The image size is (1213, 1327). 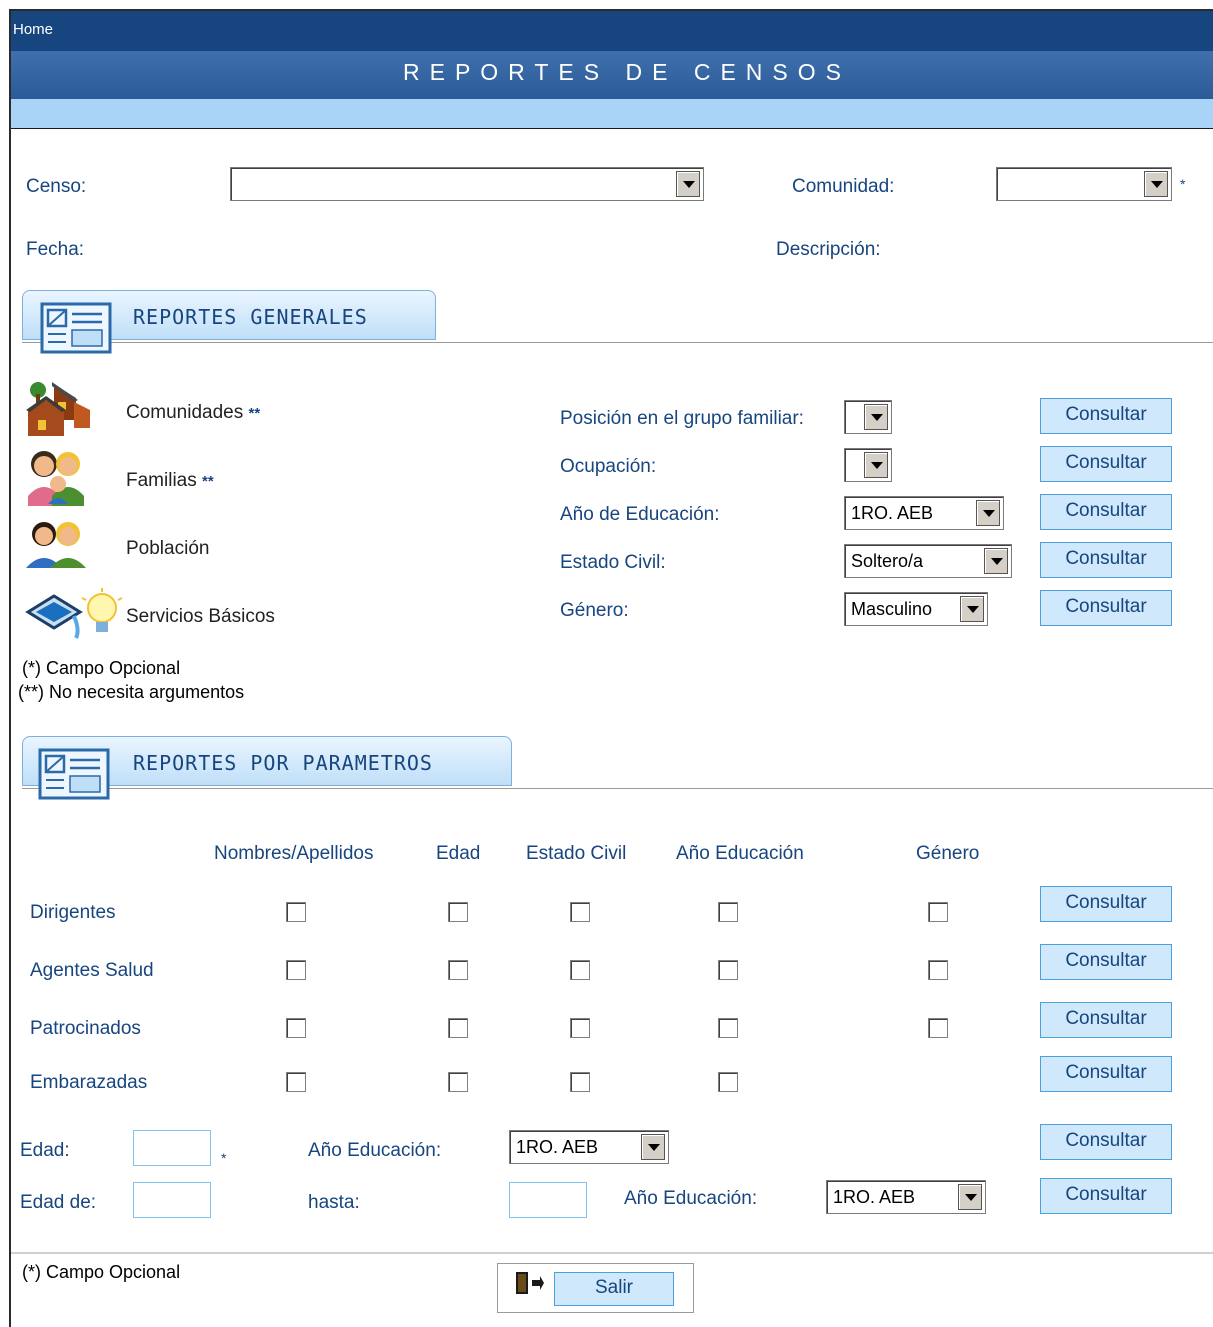 What do you see at coordinates (58, 409) in the screenshot?
I see `houses-icon` at bounding box center [58, 409].